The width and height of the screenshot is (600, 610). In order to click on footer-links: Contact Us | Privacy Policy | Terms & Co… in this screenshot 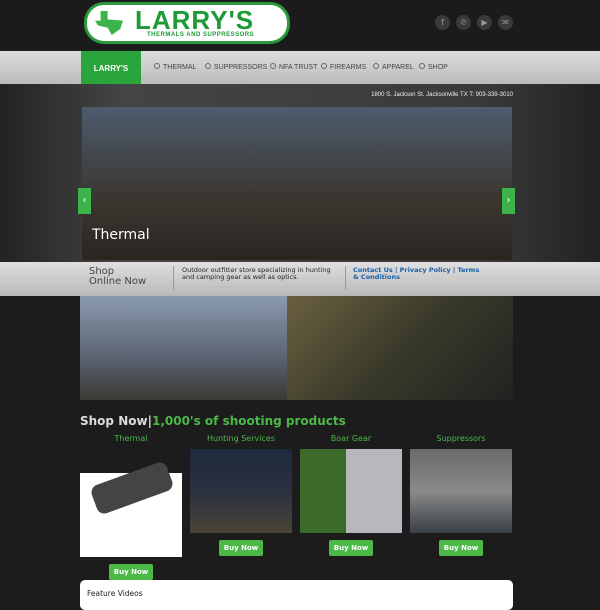, I will do `click(418, 274)`.